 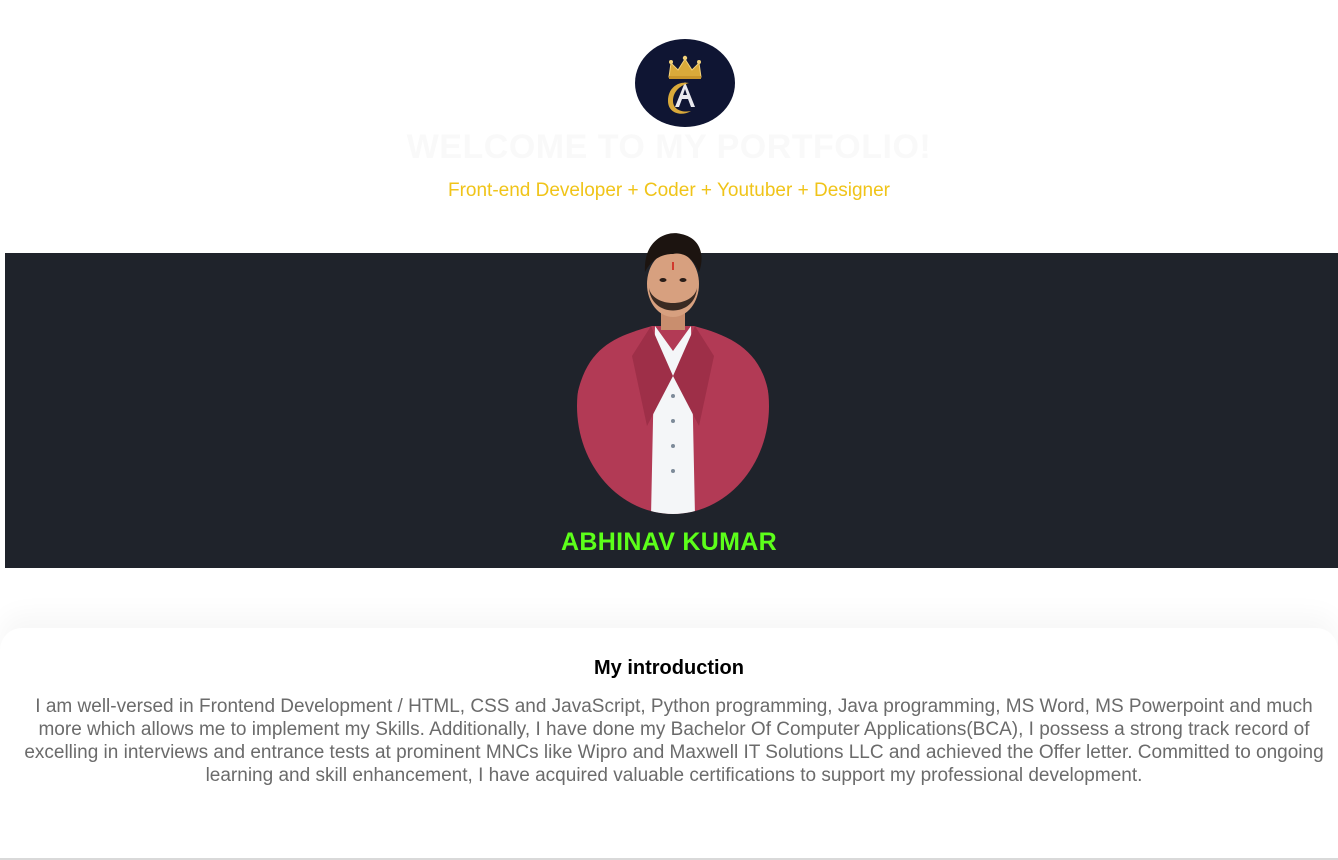 What do you see at coordinates (685, 83) in the screenshot?
I see `logo-icon` at bounding box center [685, 83].